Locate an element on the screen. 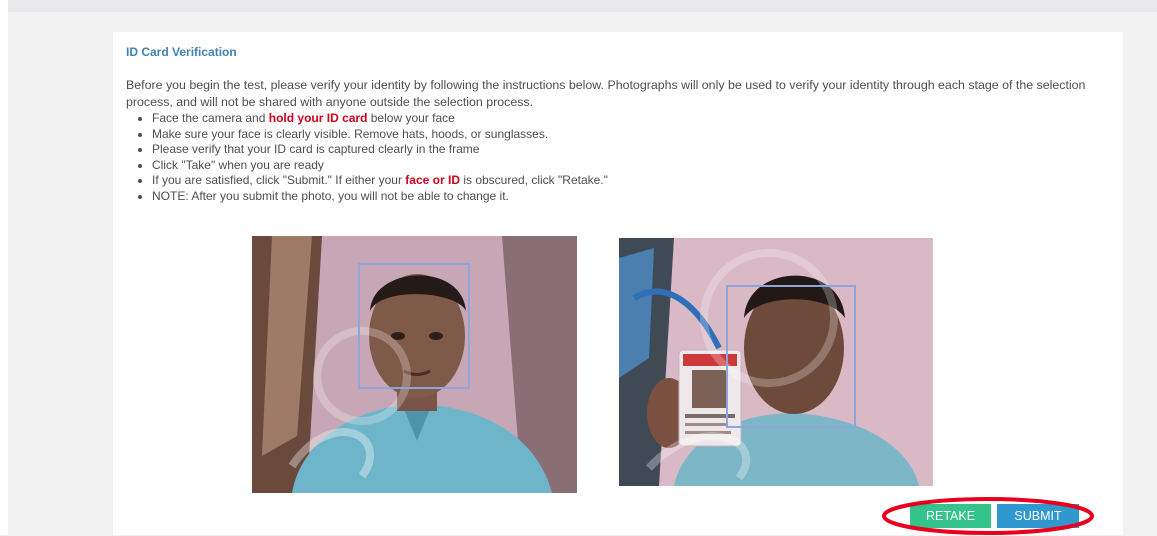 The height and width of the screenshot is (536, 1157). submit-button: SUBMIT is located at coordinates (1038, 516).